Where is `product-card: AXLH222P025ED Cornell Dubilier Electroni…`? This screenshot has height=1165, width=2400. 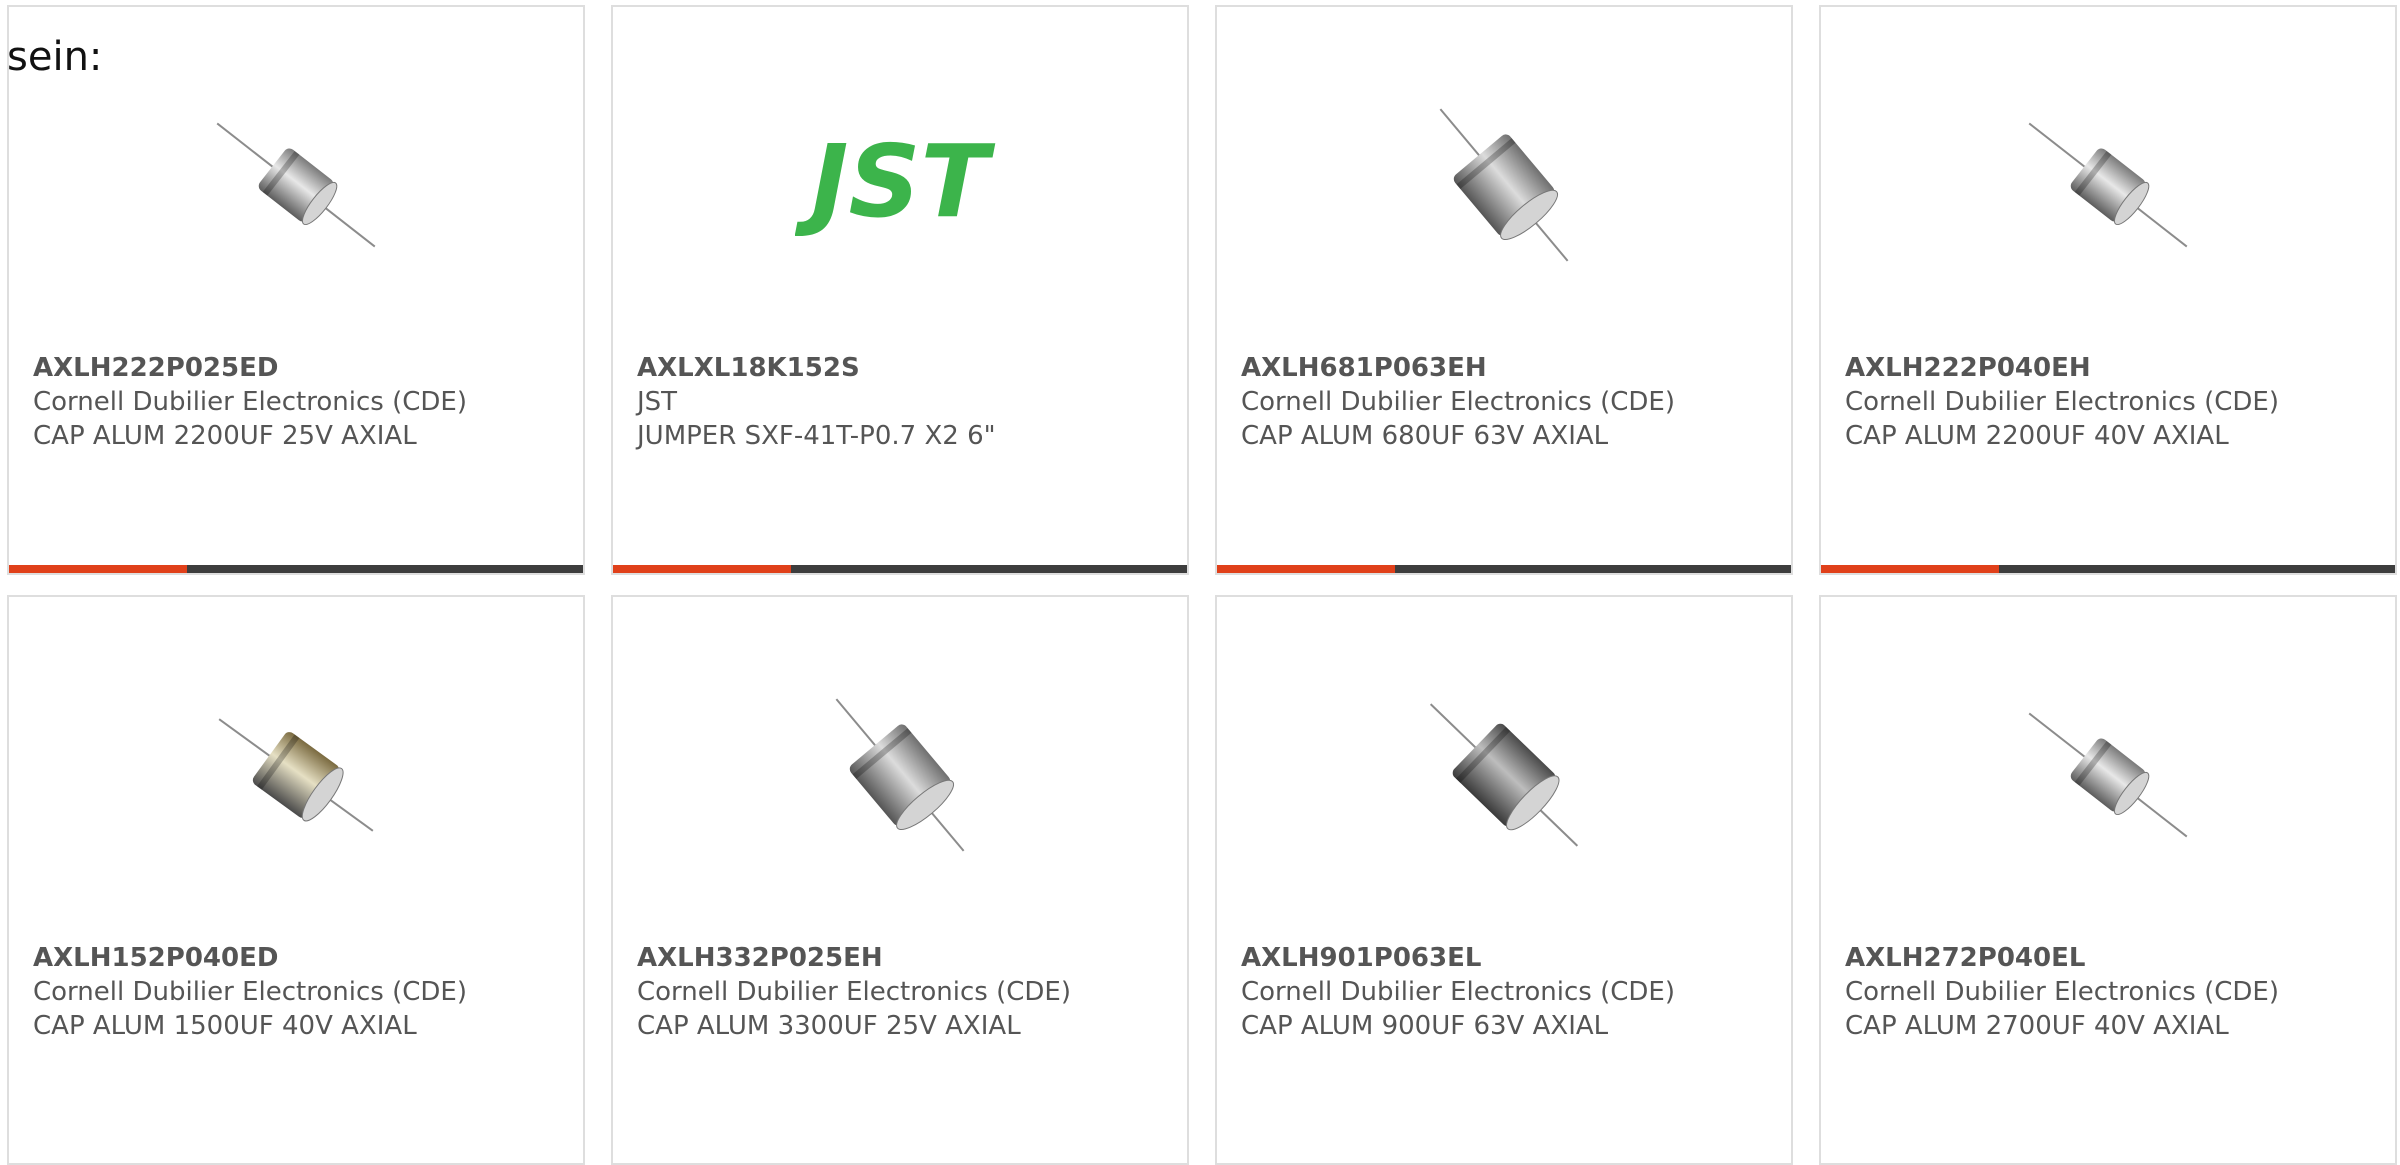 product-card: AXLH222P025ED Cornell Dubilier Electroni… is located at coordinates (296, 290).